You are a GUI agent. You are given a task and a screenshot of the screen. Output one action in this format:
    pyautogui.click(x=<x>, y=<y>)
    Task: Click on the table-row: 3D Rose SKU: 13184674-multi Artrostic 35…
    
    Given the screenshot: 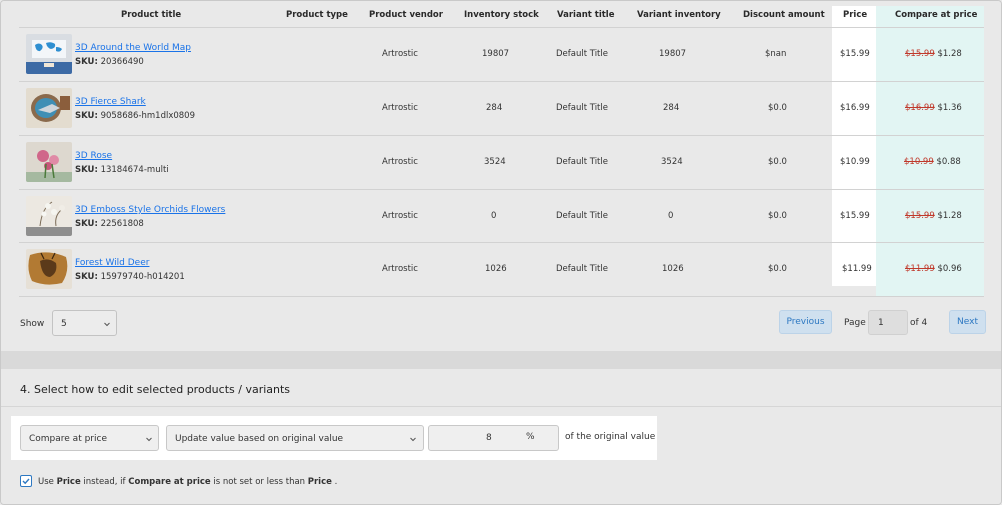 What is the action you would take?
    pyautogui.click(x=501, y=162)
    